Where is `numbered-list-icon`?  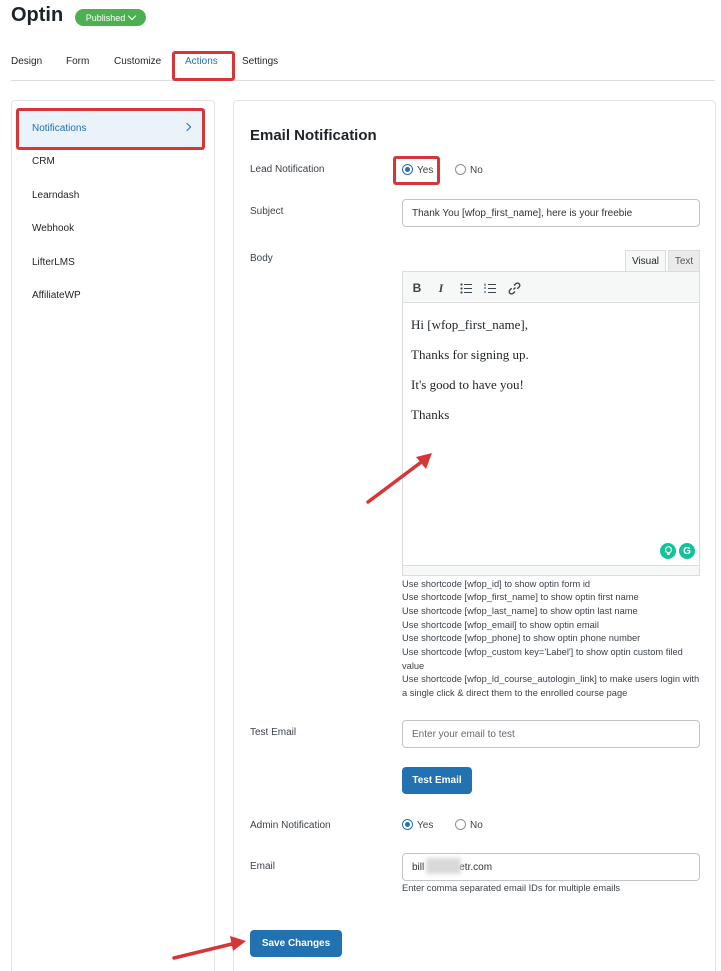 numbered-list-icon is located at coordinates (490, 288).